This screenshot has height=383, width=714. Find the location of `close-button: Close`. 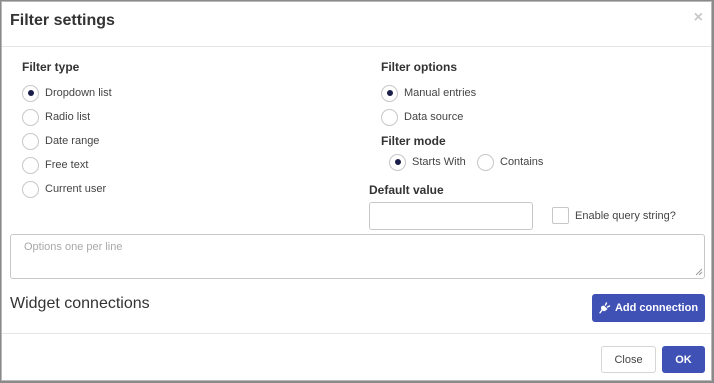

close-button: Close is located at coordinates (628, 359).